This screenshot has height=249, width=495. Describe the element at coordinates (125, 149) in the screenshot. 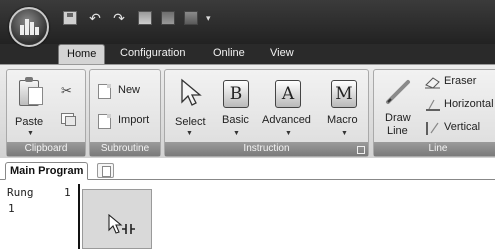

I see `subroutine-group-label: Subroutine` at that location.